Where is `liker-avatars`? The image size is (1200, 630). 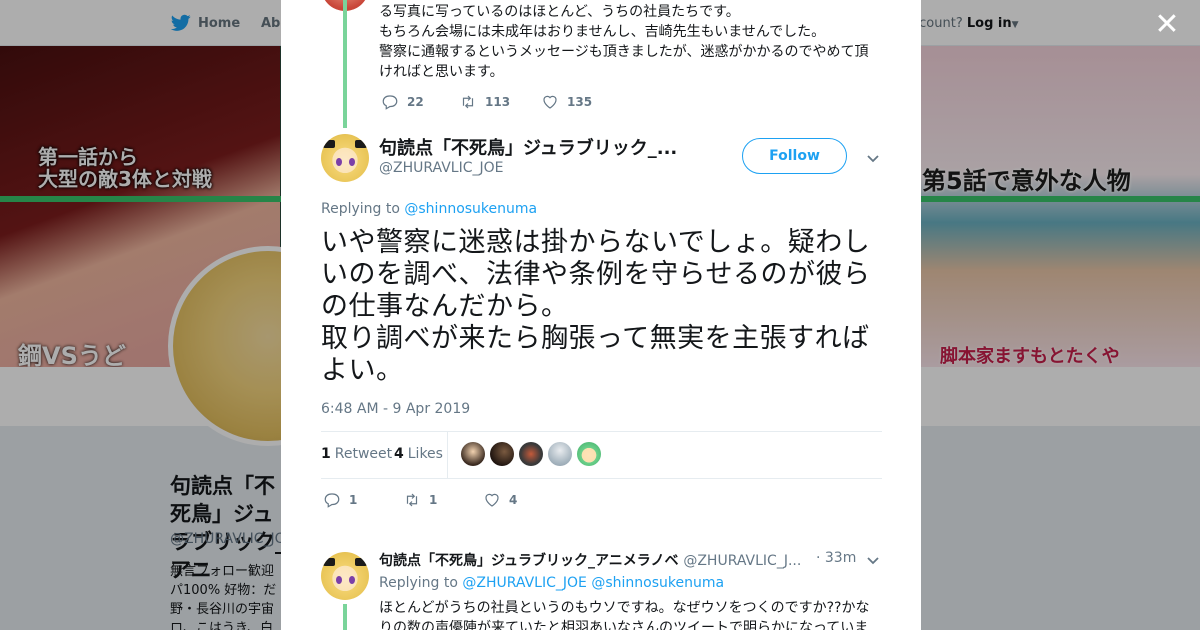
liker-avatars is located at coordinates (531, 454).